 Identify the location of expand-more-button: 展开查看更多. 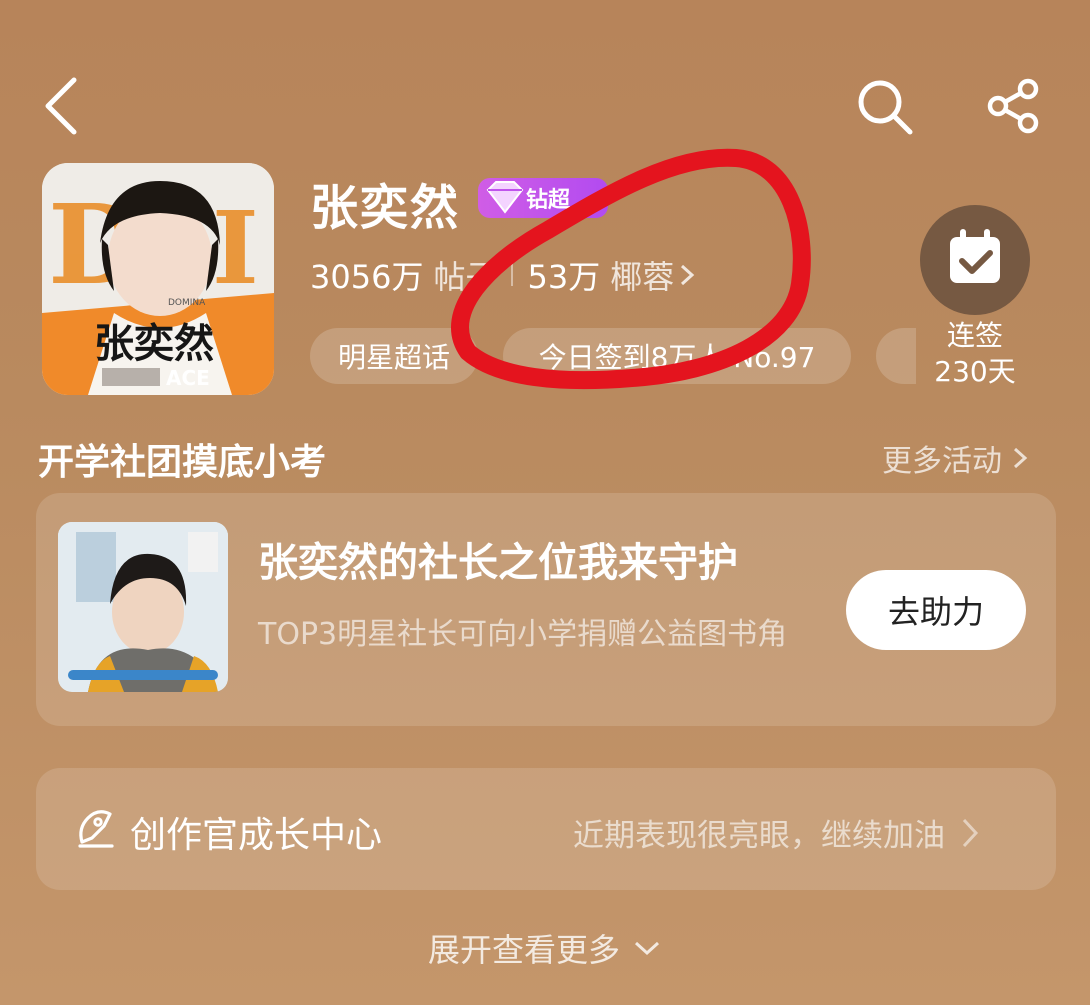
(545, 948).